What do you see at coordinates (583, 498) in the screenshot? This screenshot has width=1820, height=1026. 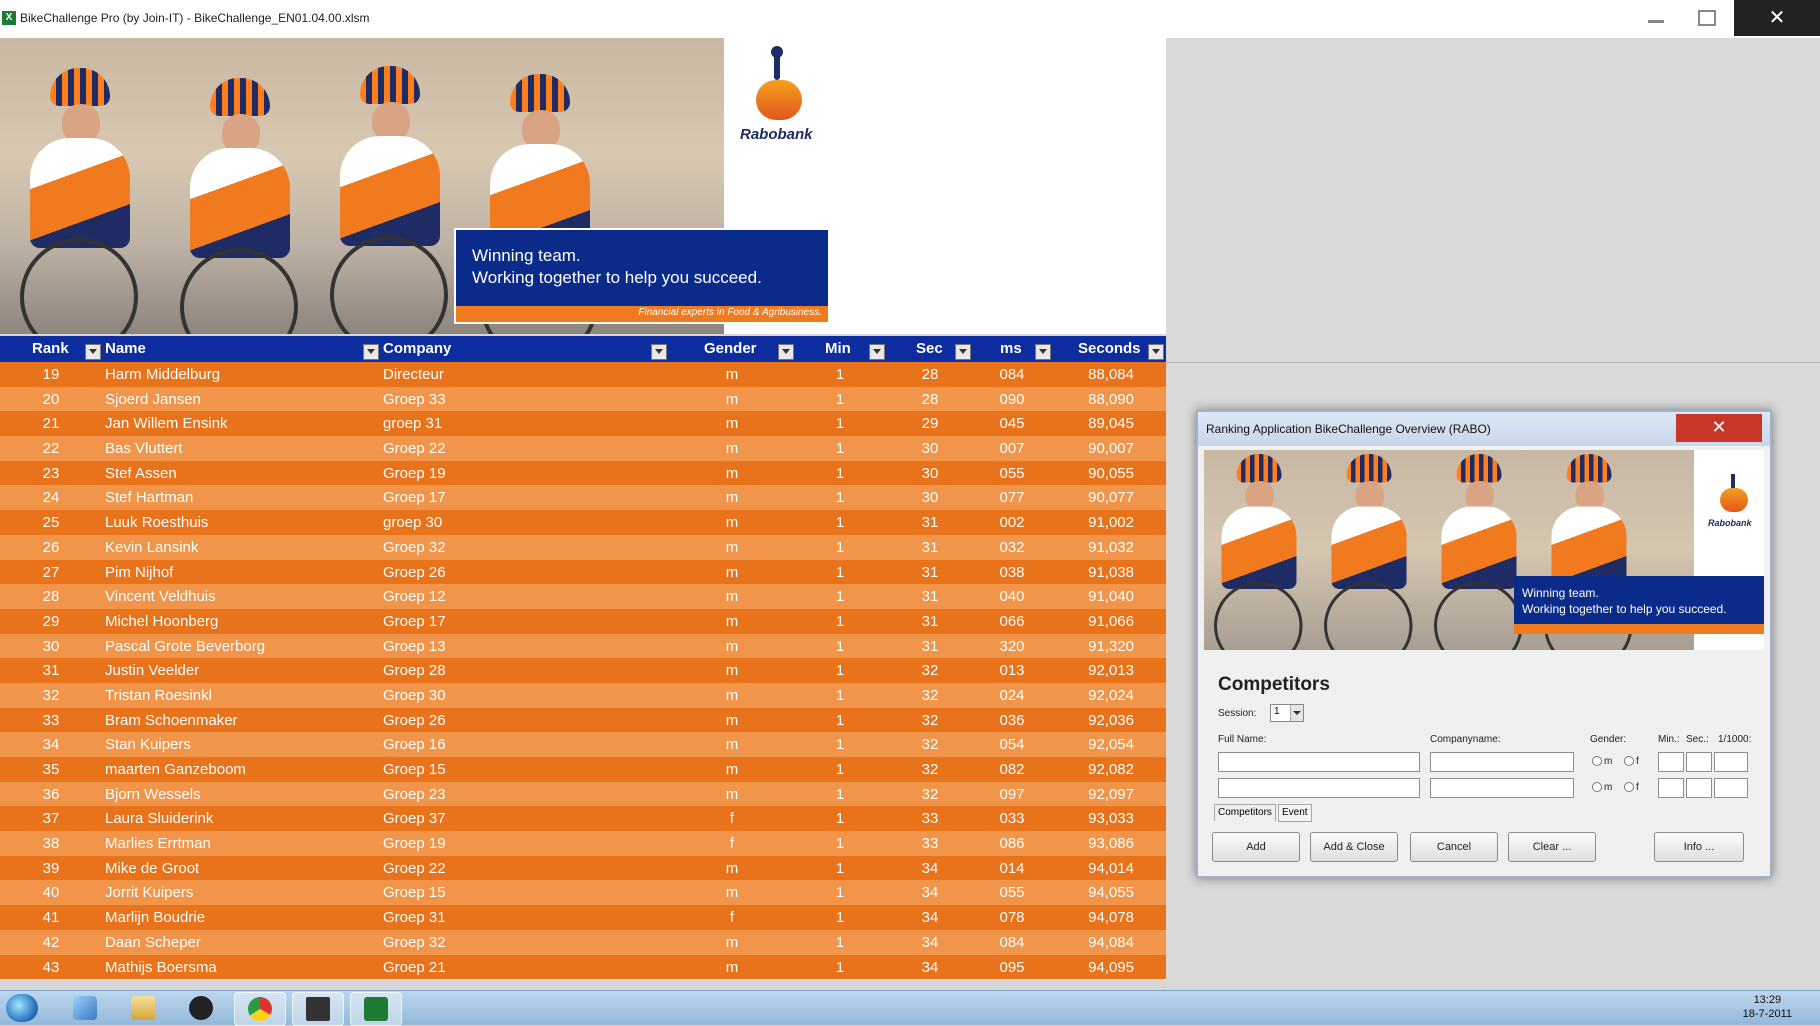 I see `table-row: 24 Stef Hartman Groep 17 m 1 30 077 90,077` at bounding box center [583, 498].